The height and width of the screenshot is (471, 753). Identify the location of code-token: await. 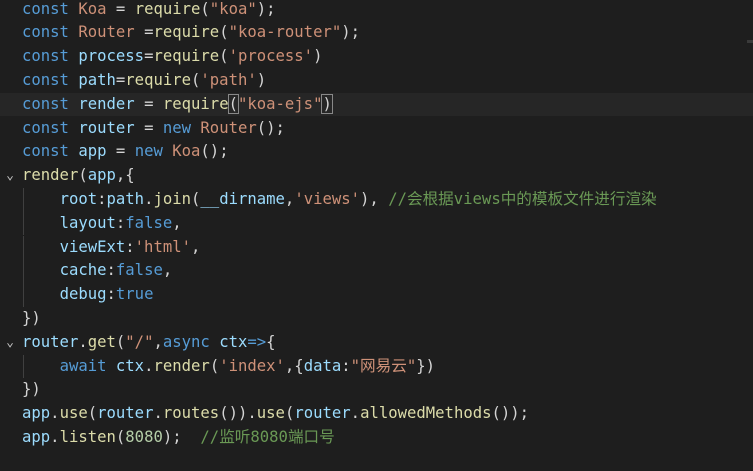
(83, 365).